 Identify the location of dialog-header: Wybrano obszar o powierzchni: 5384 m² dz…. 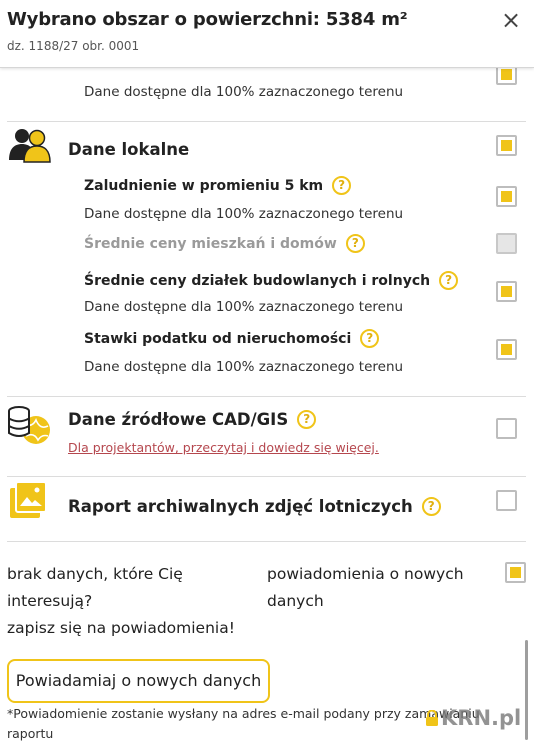
(267, 34).